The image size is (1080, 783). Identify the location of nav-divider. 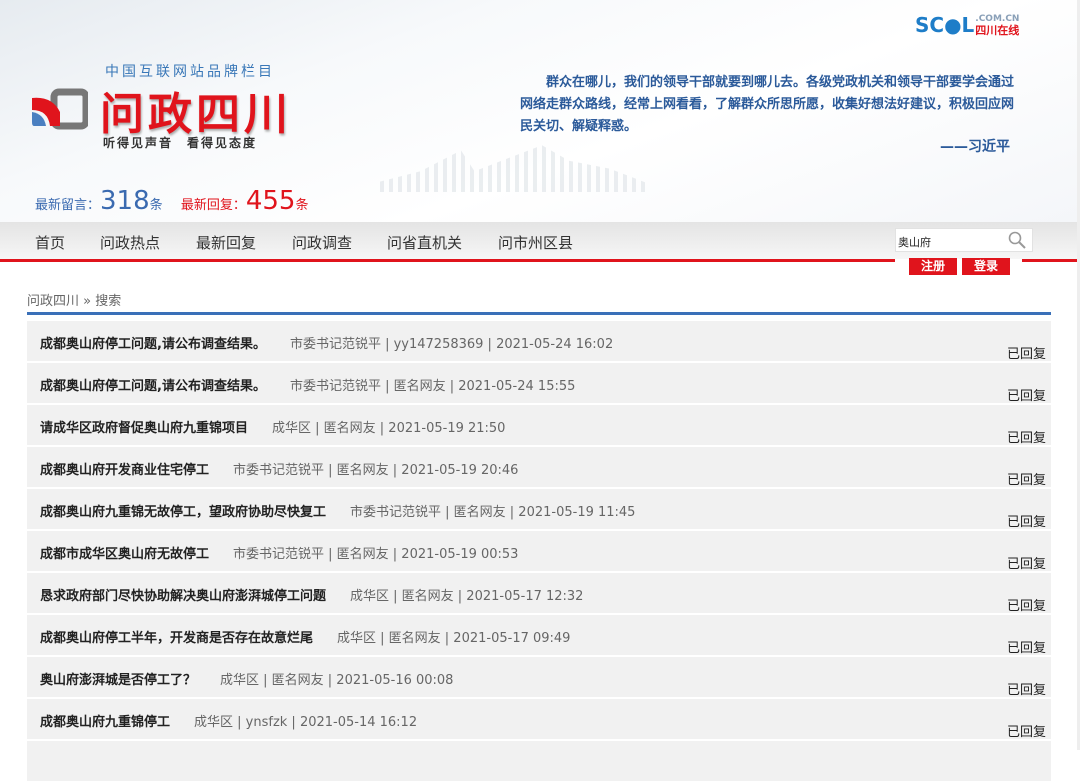
(447, 260).